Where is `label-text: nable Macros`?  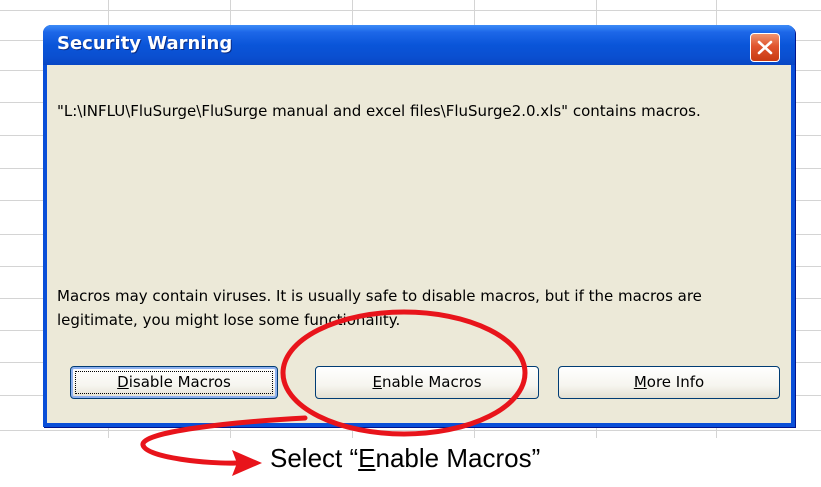
label-text: nable Macros is located at coordinates (431, 382).